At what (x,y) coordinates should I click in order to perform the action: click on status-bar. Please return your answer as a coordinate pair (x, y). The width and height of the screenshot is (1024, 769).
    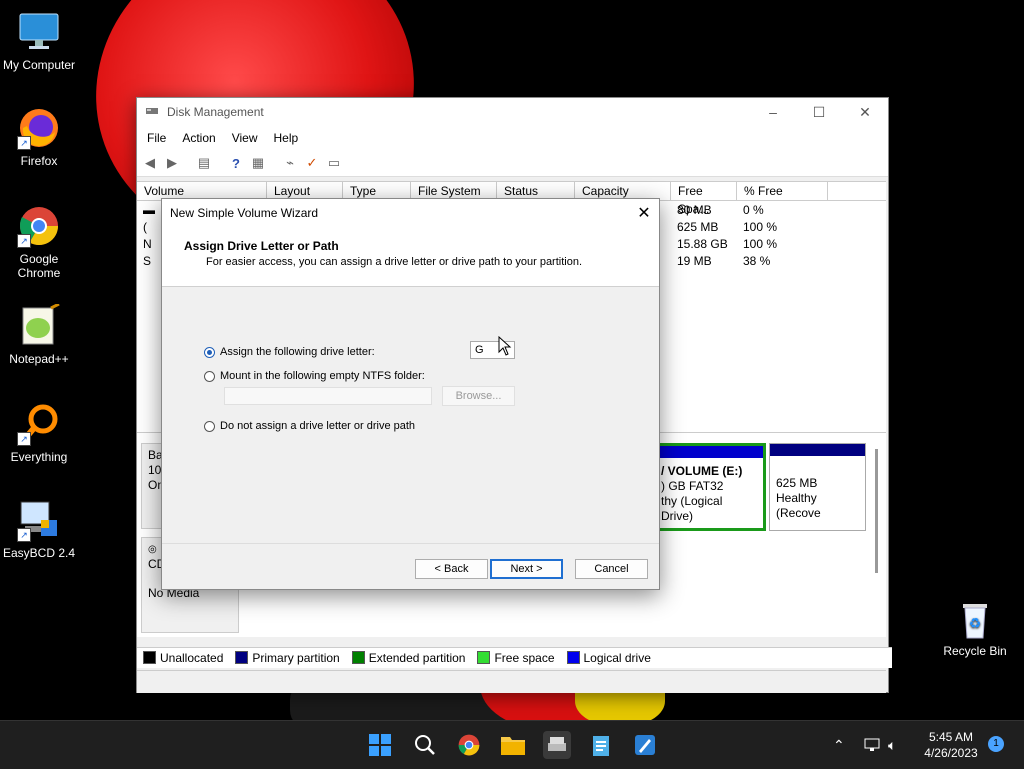
    Looking at the image, I should click on (511, 681).